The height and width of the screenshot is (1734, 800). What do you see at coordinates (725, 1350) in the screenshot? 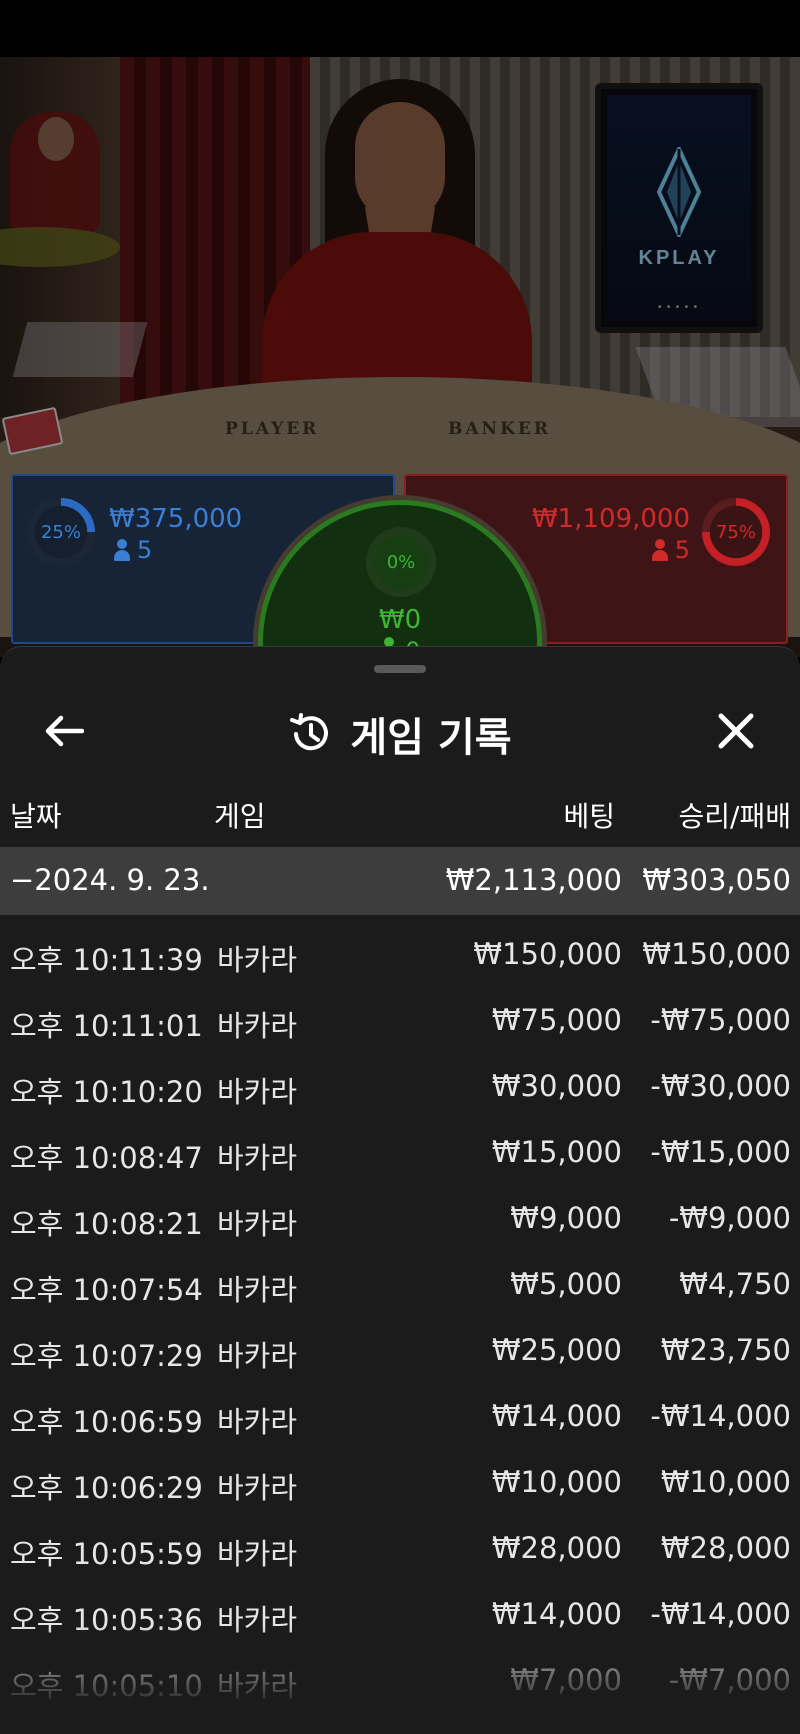
I see `row-win-loss: ₩23,750` at bounding box center [725, 1350].